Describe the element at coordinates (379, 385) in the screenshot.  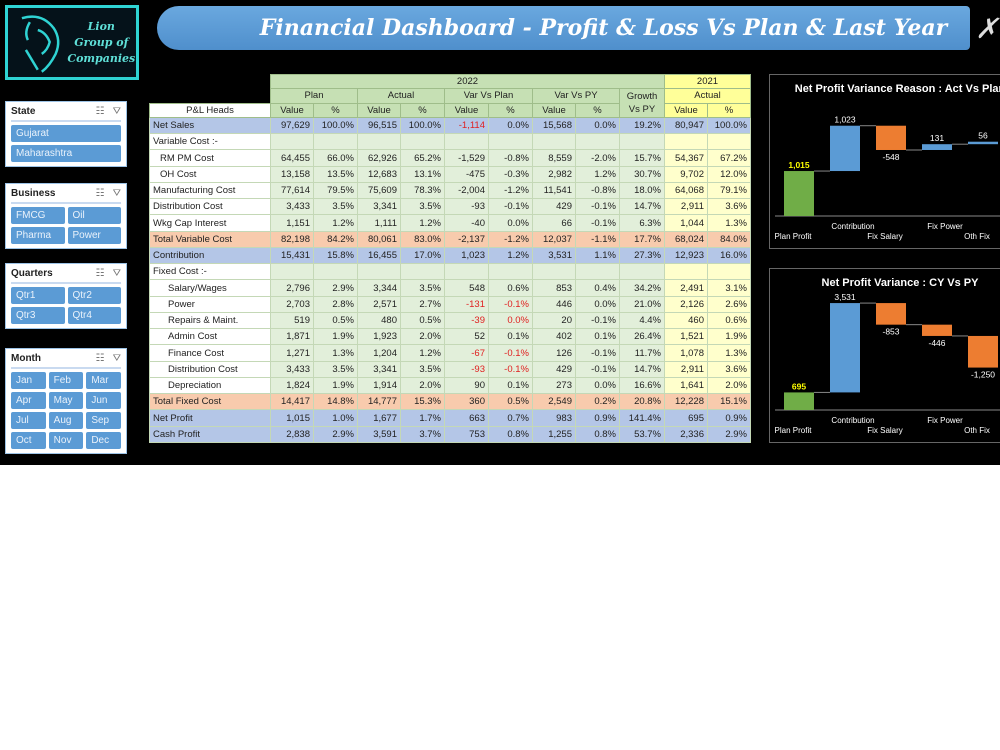
I see `cell: 1,914` at that location.